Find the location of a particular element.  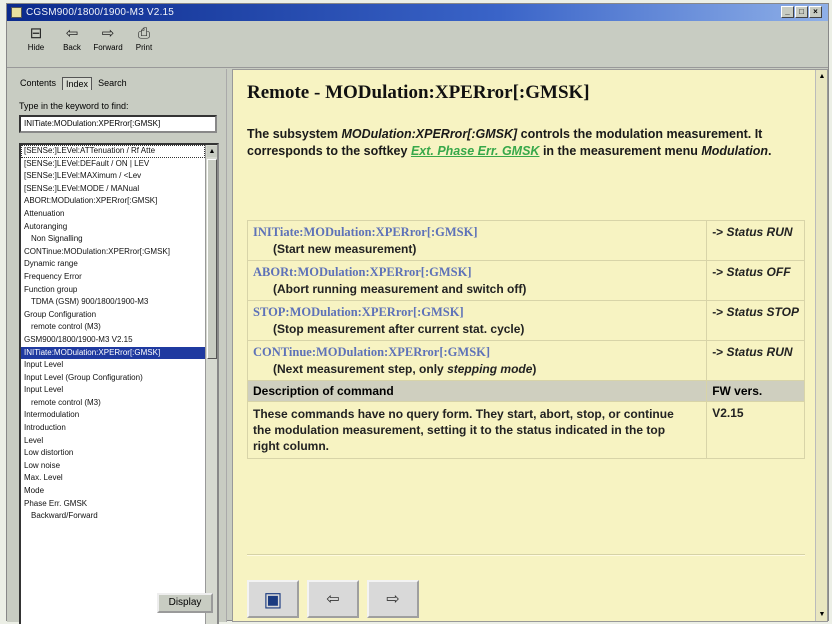

index-item: Introduction is located at coordinates (113, 428).